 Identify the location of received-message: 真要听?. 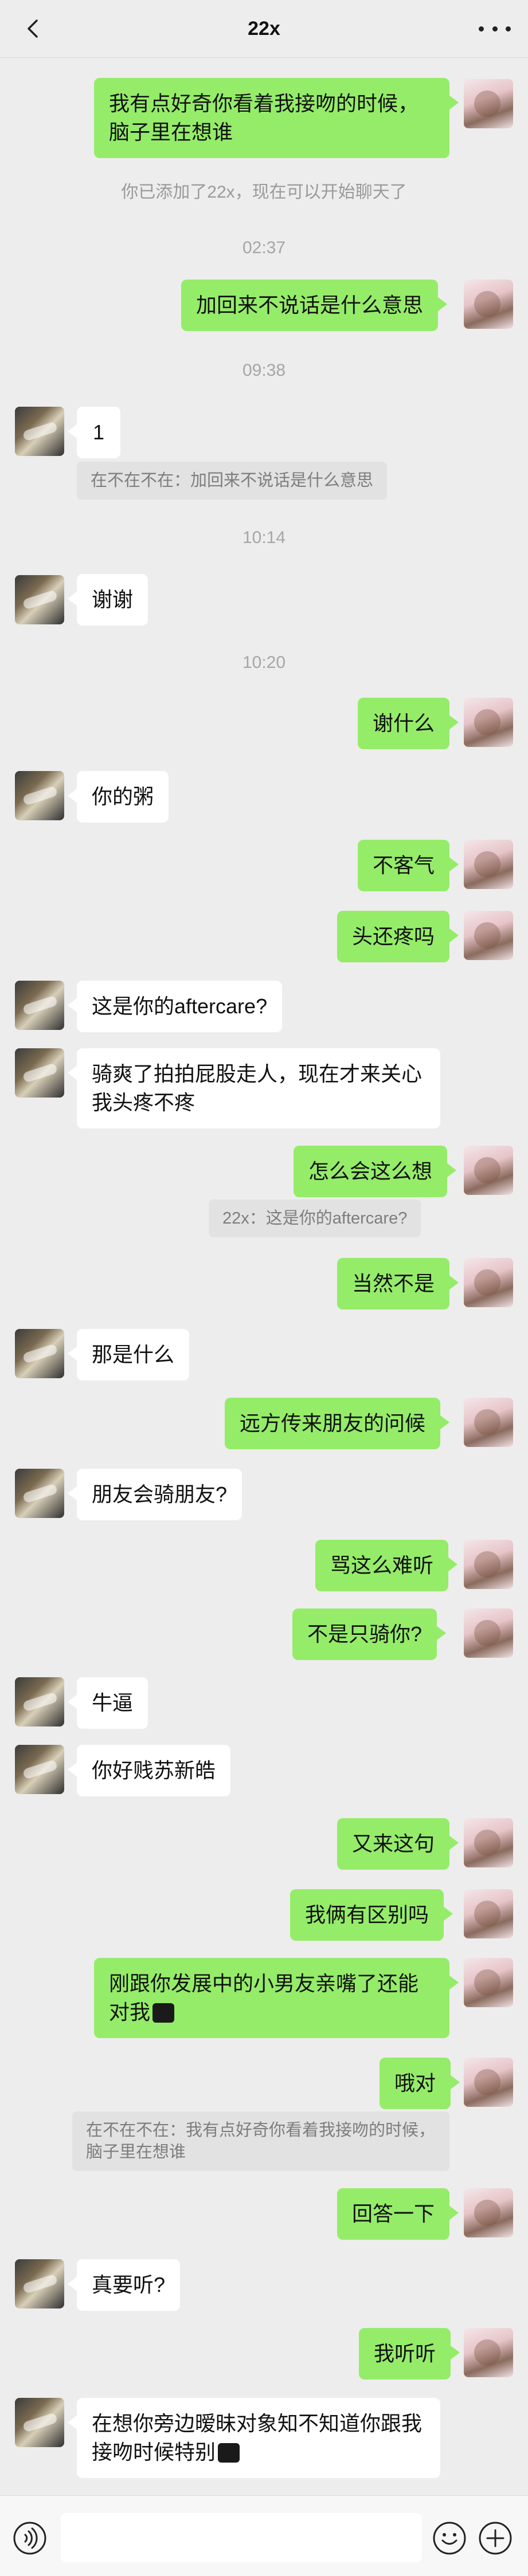
(124, 2285).